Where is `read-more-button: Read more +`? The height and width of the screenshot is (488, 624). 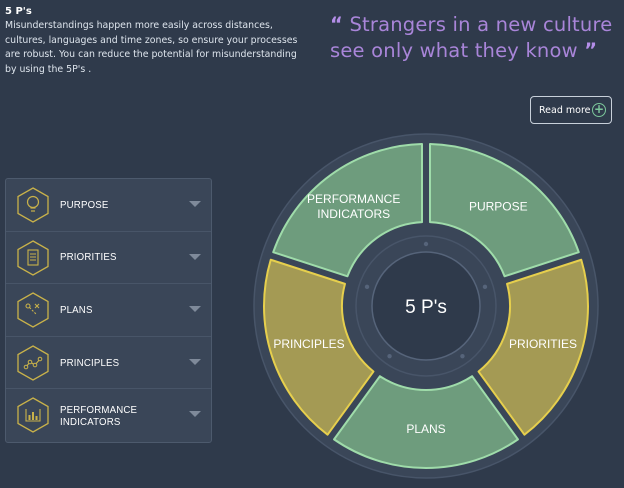 read-more-button: Read more + is located at coordinates (571, 110).